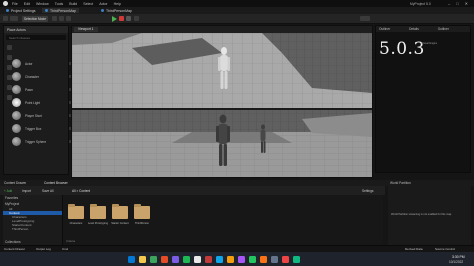 The width and height of the screenshot is (474, 266). Describe the element at coordinates (443, 29) in the screenshot. I see `tab-outliner-2: Outliner` at that location.